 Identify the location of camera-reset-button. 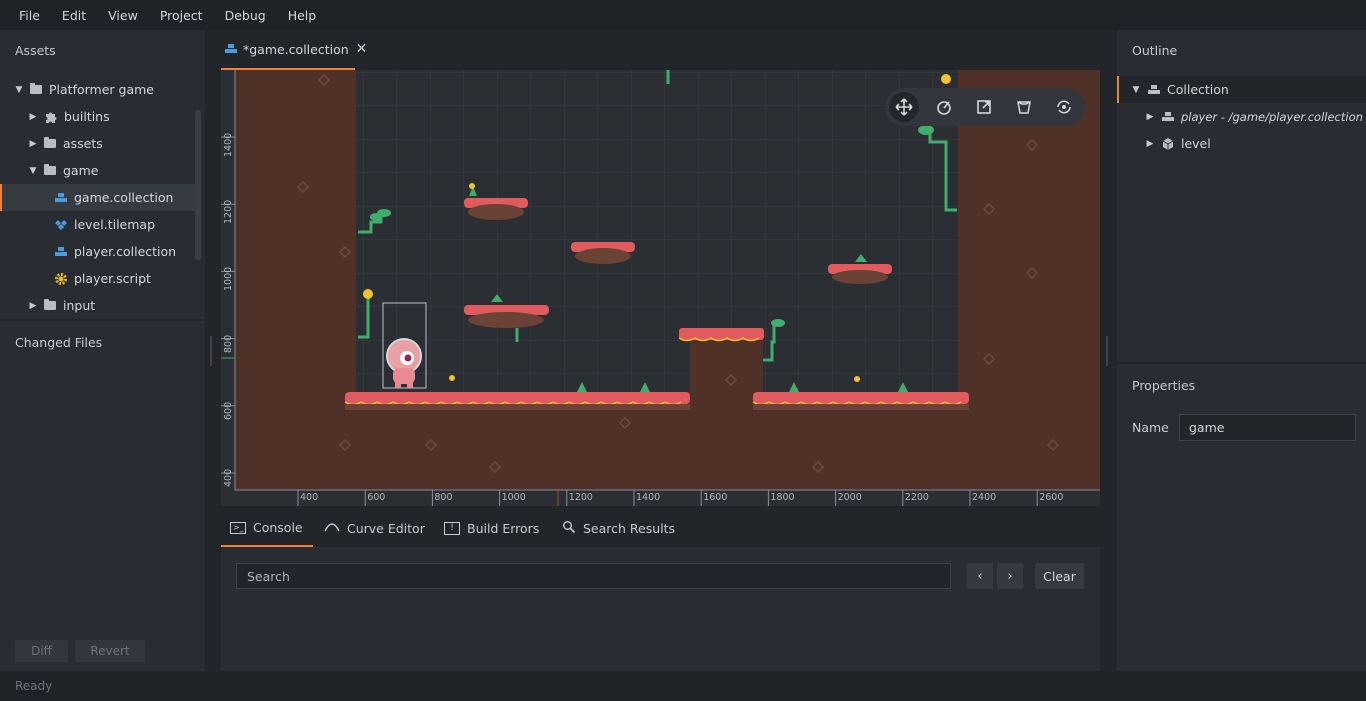
(1064, 107).